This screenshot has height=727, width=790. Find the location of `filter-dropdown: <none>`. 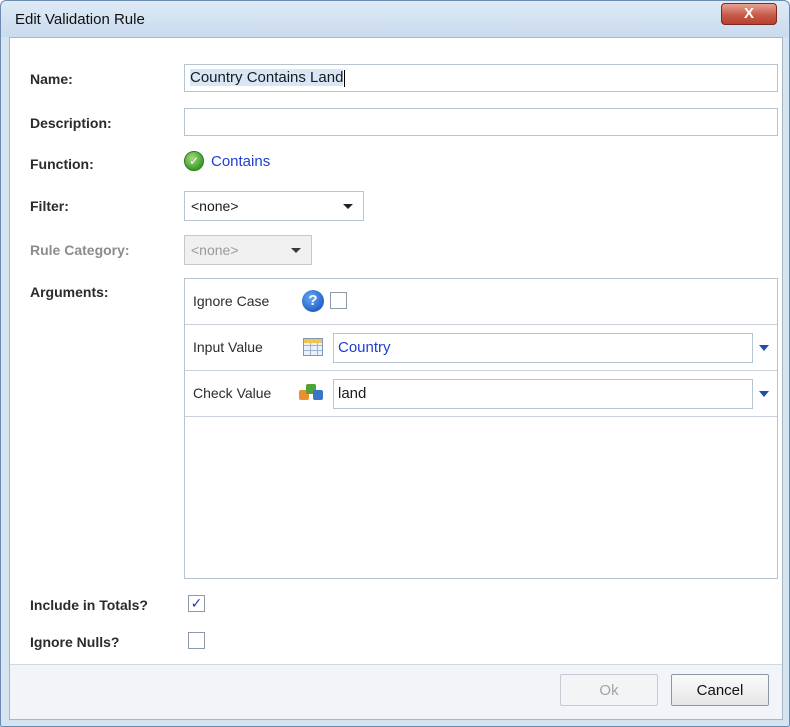

filter-dropdown: <none> is located at coordinates (274, 206).